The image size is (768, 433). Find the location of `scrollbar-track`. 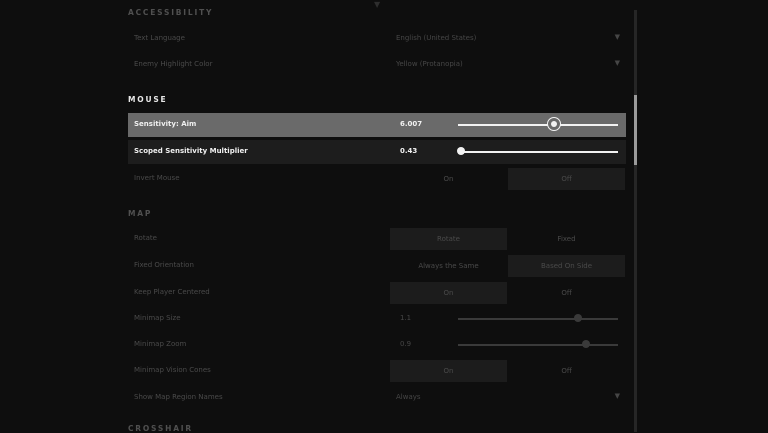

scrollbar-track is located at coordinates (635, 221).